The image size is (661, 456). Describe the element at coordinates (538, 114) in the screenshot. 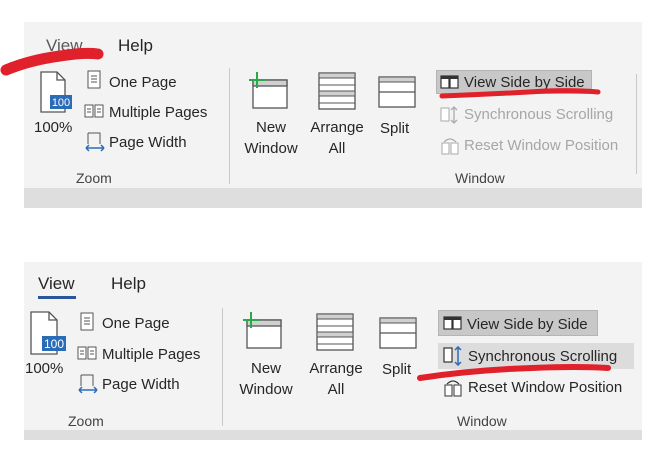

I see `synchronous-scrolling-button: Synchronous Scrolling` at that location.